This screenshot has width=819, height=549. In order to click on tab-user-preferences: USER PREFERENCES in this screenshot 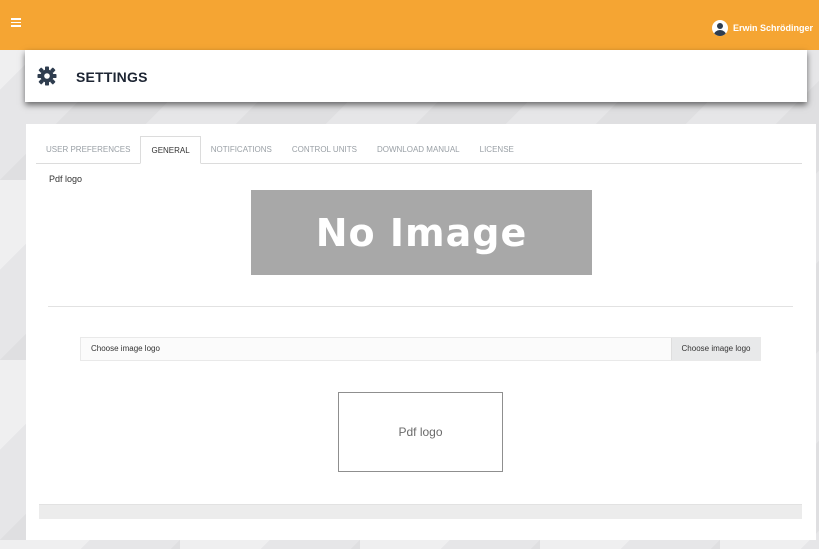, I will do `click(88, 150)`.